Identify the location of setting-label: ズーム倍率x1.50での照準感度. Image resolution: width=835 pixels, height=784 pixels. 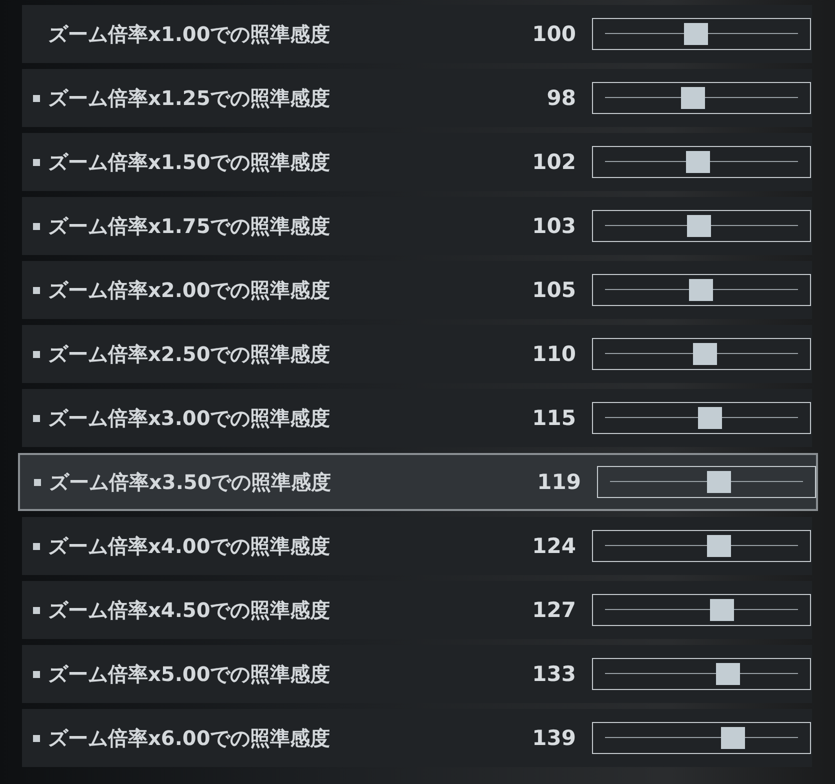
(189, 162).